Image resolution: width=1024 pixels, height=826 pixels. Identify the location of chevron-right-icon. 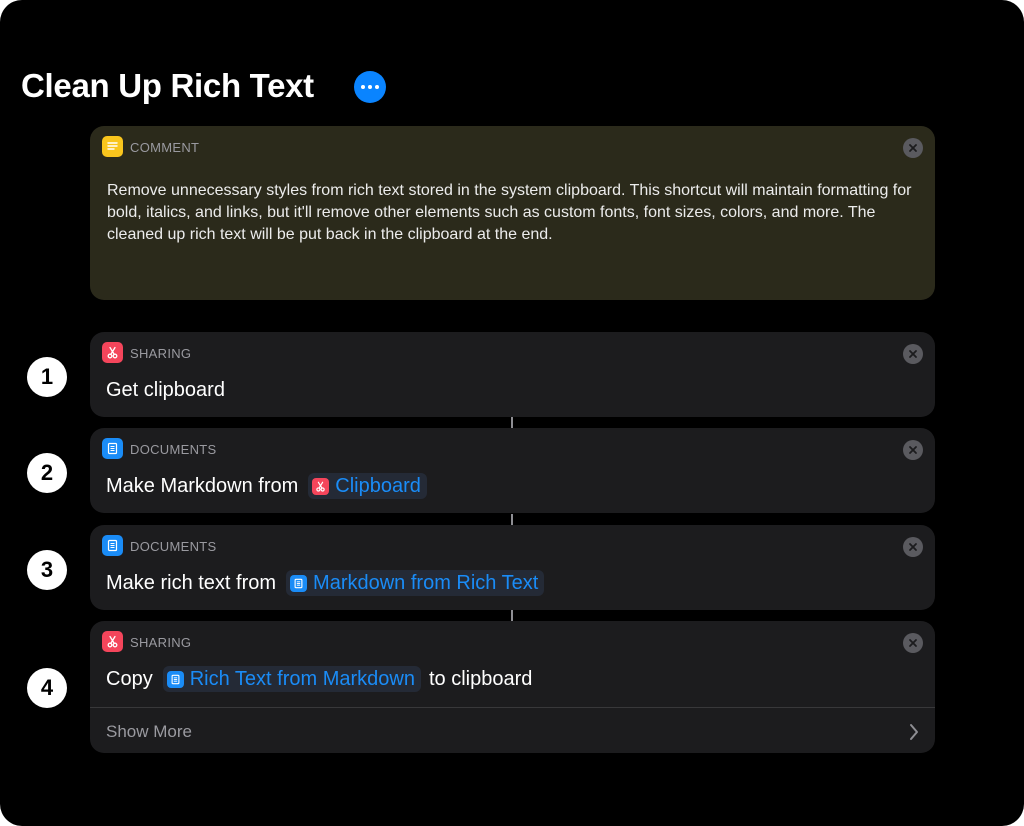
(914, 732).